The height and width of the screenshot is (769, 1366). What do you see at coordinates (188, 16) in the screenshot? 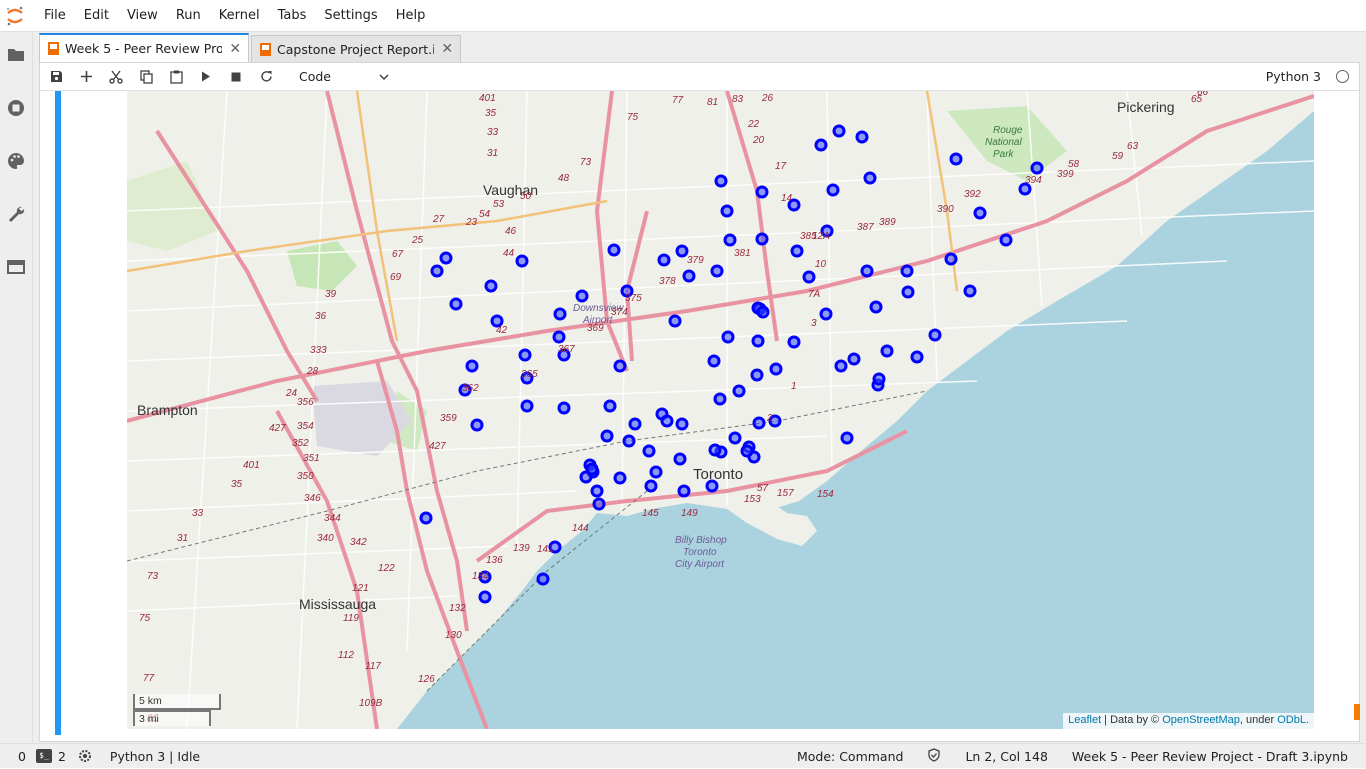
I see `menu-run: Run` at bounding box center [188, 16].